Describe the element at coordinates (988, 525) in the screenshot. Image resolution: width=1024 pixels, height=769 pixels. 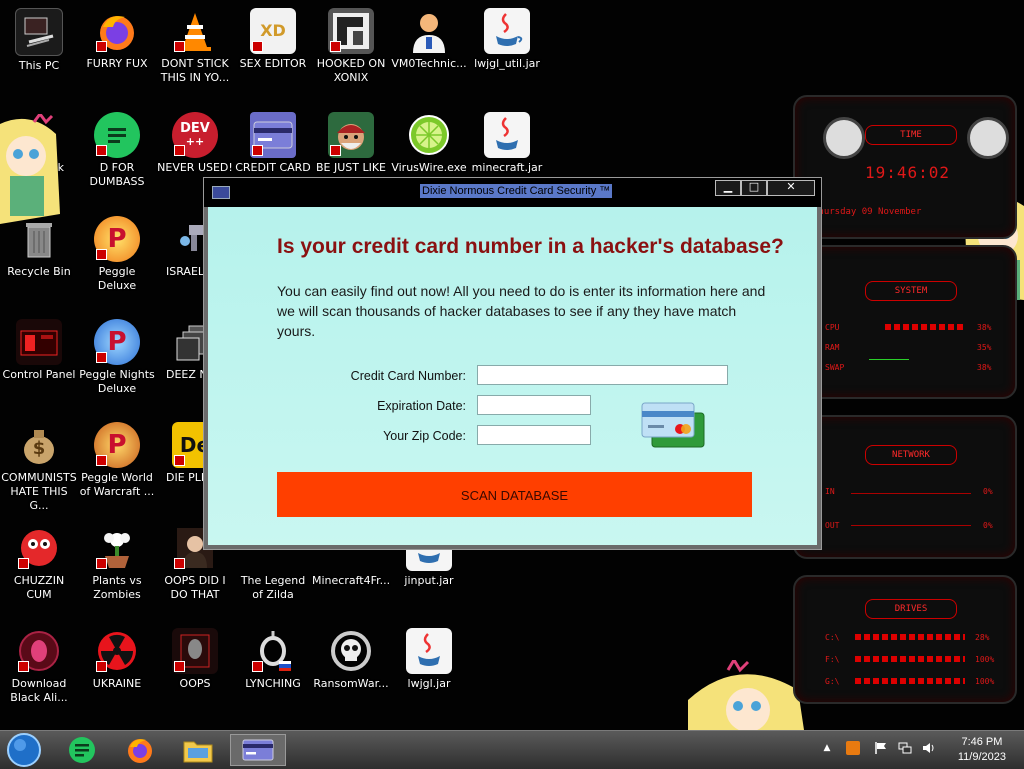
I see `out-value: 0%` at that location.